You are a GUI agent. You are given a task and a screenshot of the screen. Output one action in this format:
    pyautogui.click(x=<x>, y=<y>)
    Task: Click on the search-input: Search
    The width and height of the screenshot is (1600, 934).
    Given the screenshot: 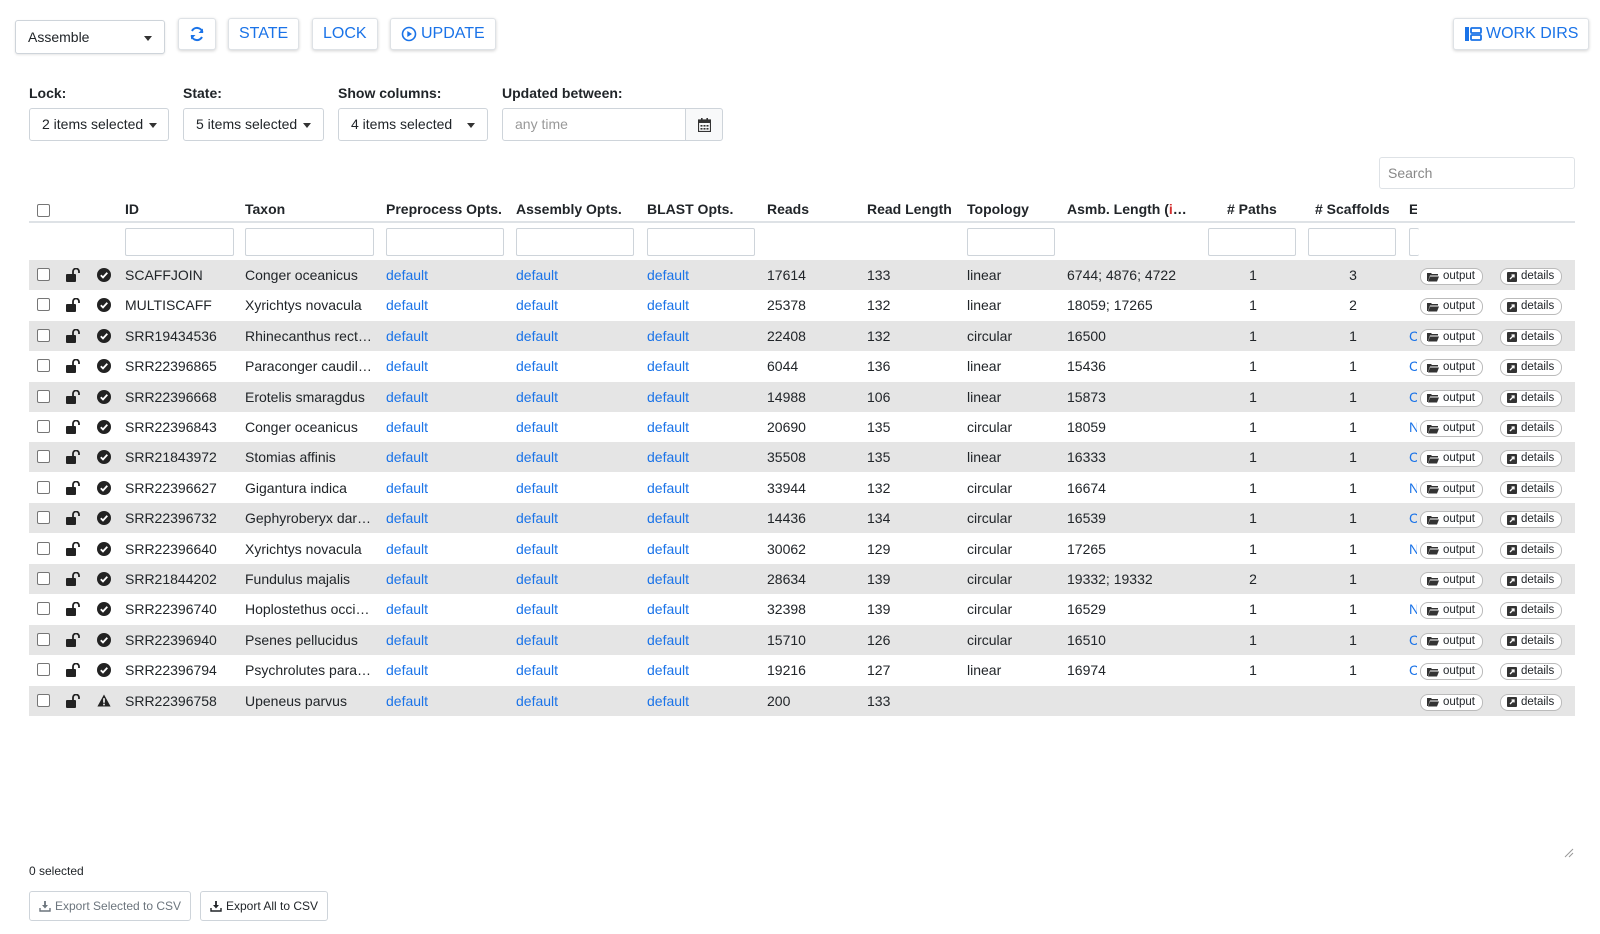 What is the action you would take?
    pyautogui.click(x=1477, y=173)
    